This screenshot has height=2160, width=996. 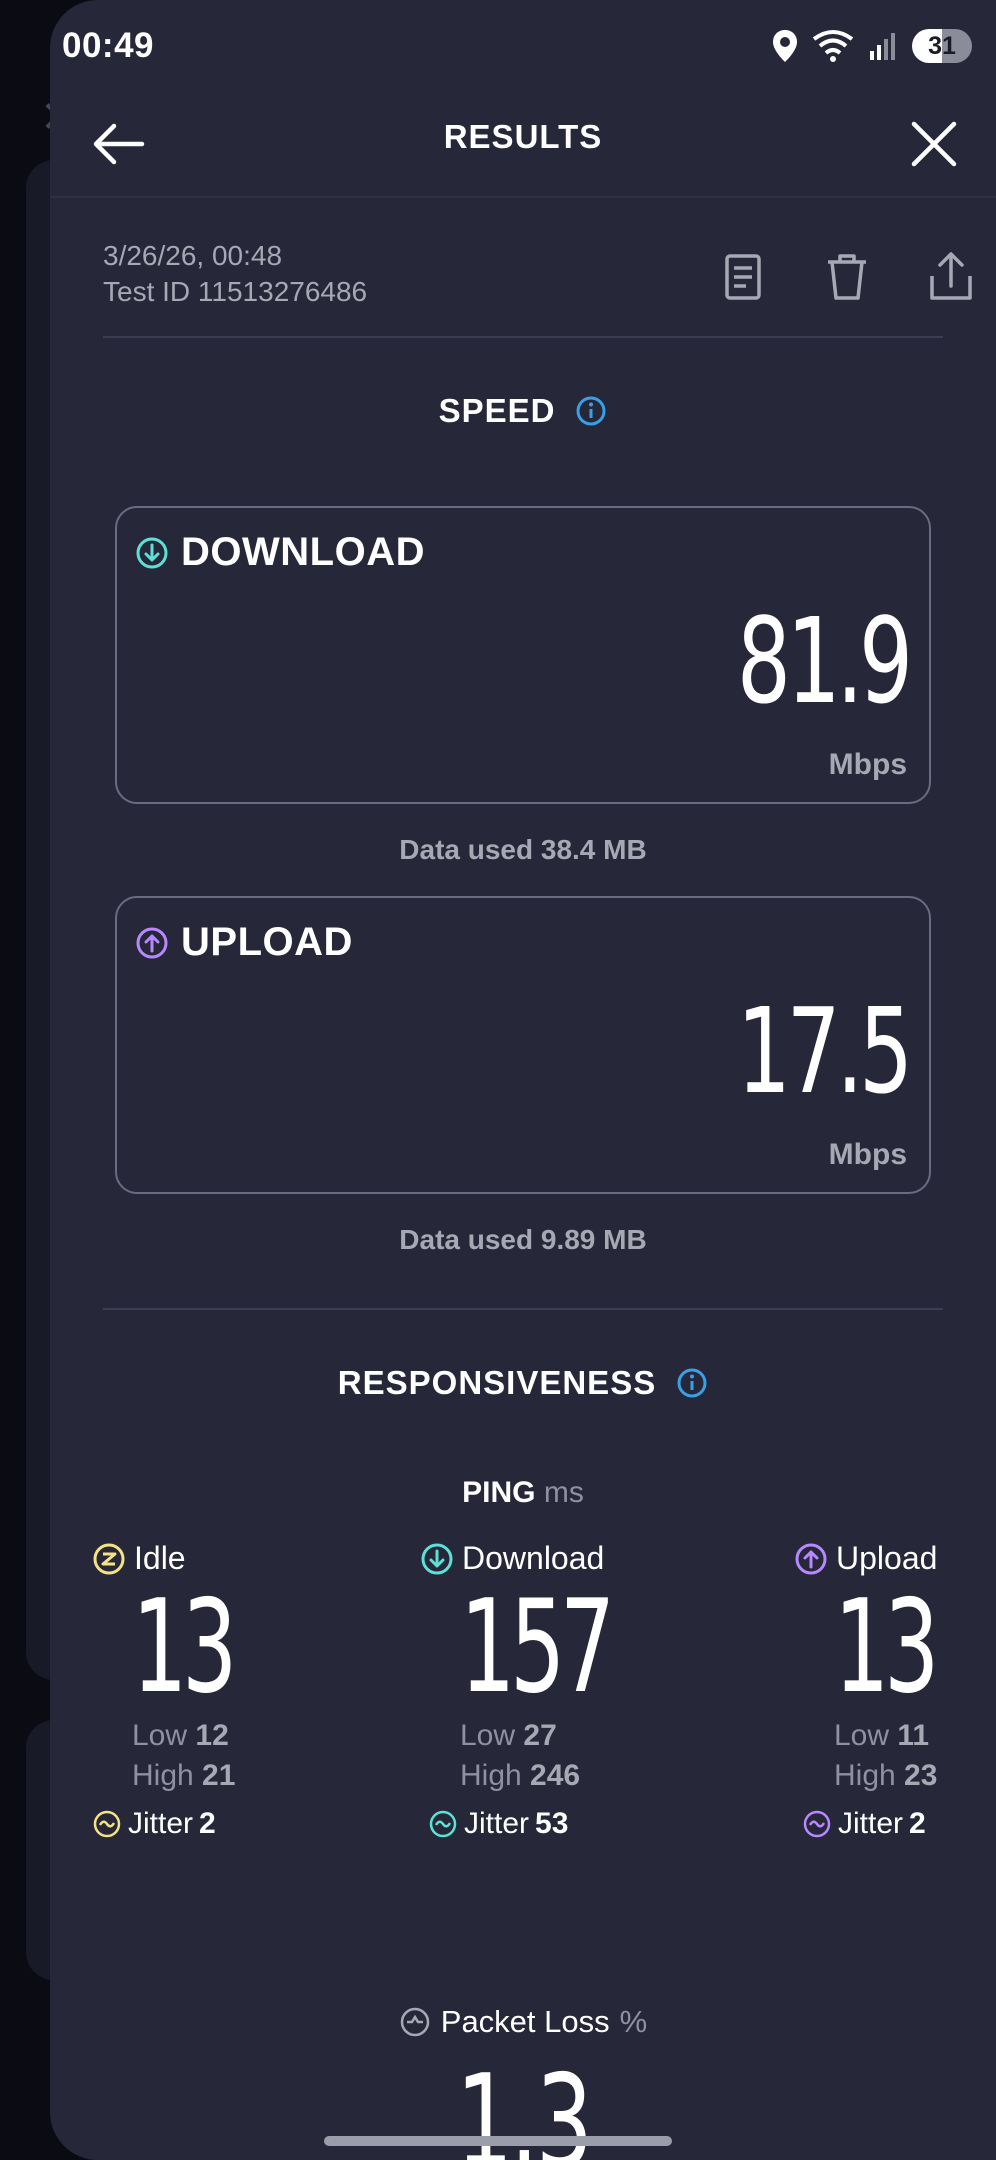 I want to click on upload-high: High 23, so click(x=907, y=1776).